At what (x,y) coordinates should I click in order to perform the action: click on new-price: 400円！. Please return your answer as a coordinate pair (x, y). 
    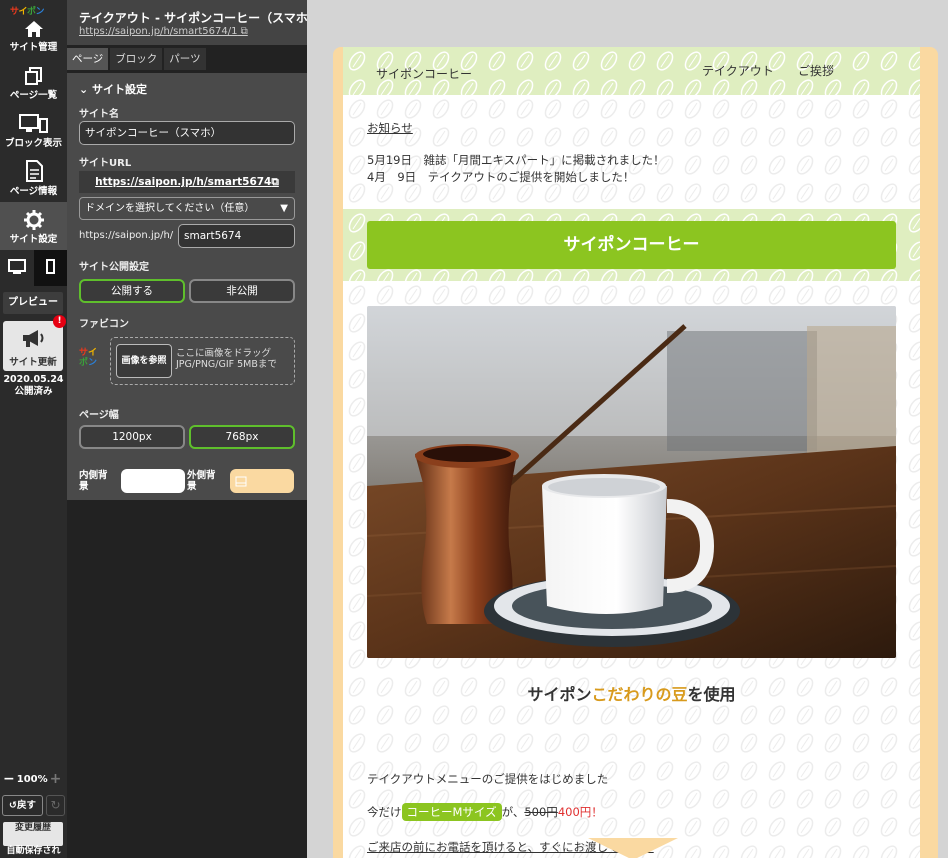
    Looking at the image, I should click on (580, 812).